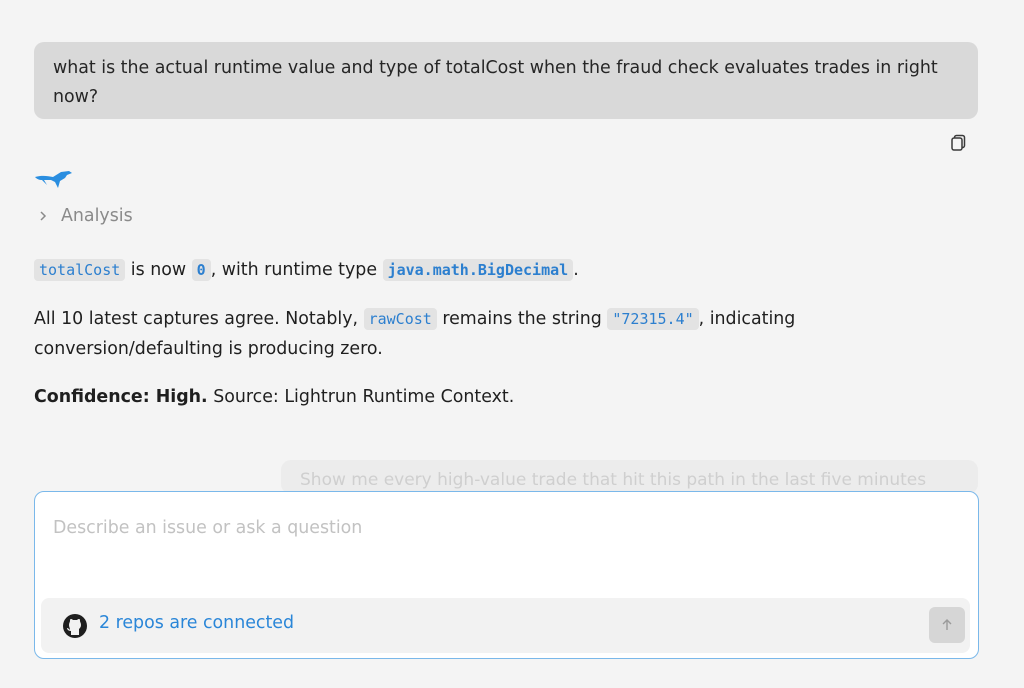  I want to click on answer-text: ., so click(576, 270).